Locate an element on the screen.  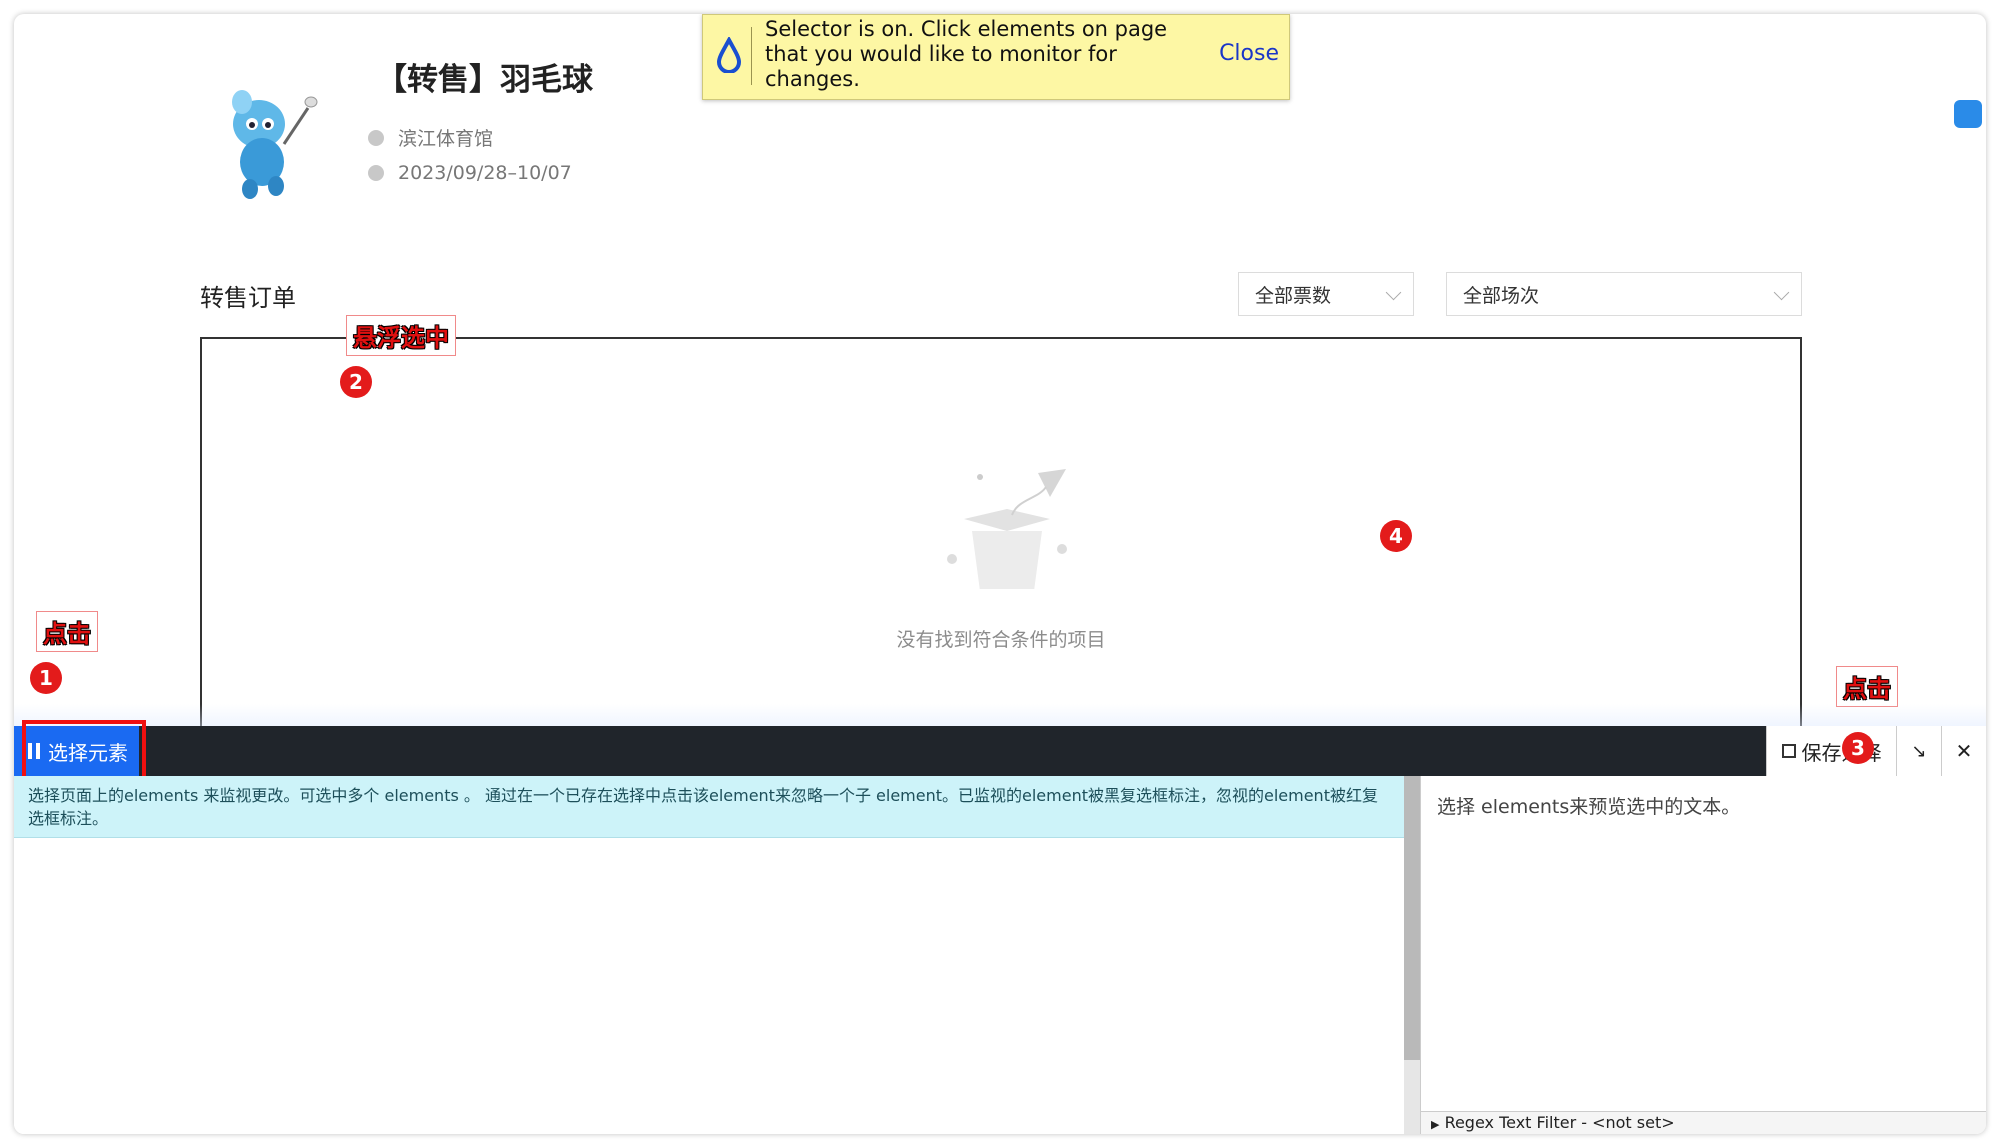
notice-separator is located at coordinates (751, 56).